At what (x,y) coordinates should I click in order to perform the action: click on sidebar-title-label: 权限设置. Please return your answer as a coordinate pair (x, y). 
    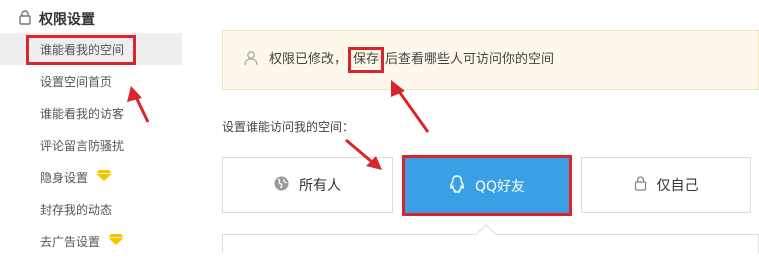
    Looking at the image, I should click on (67, 20).